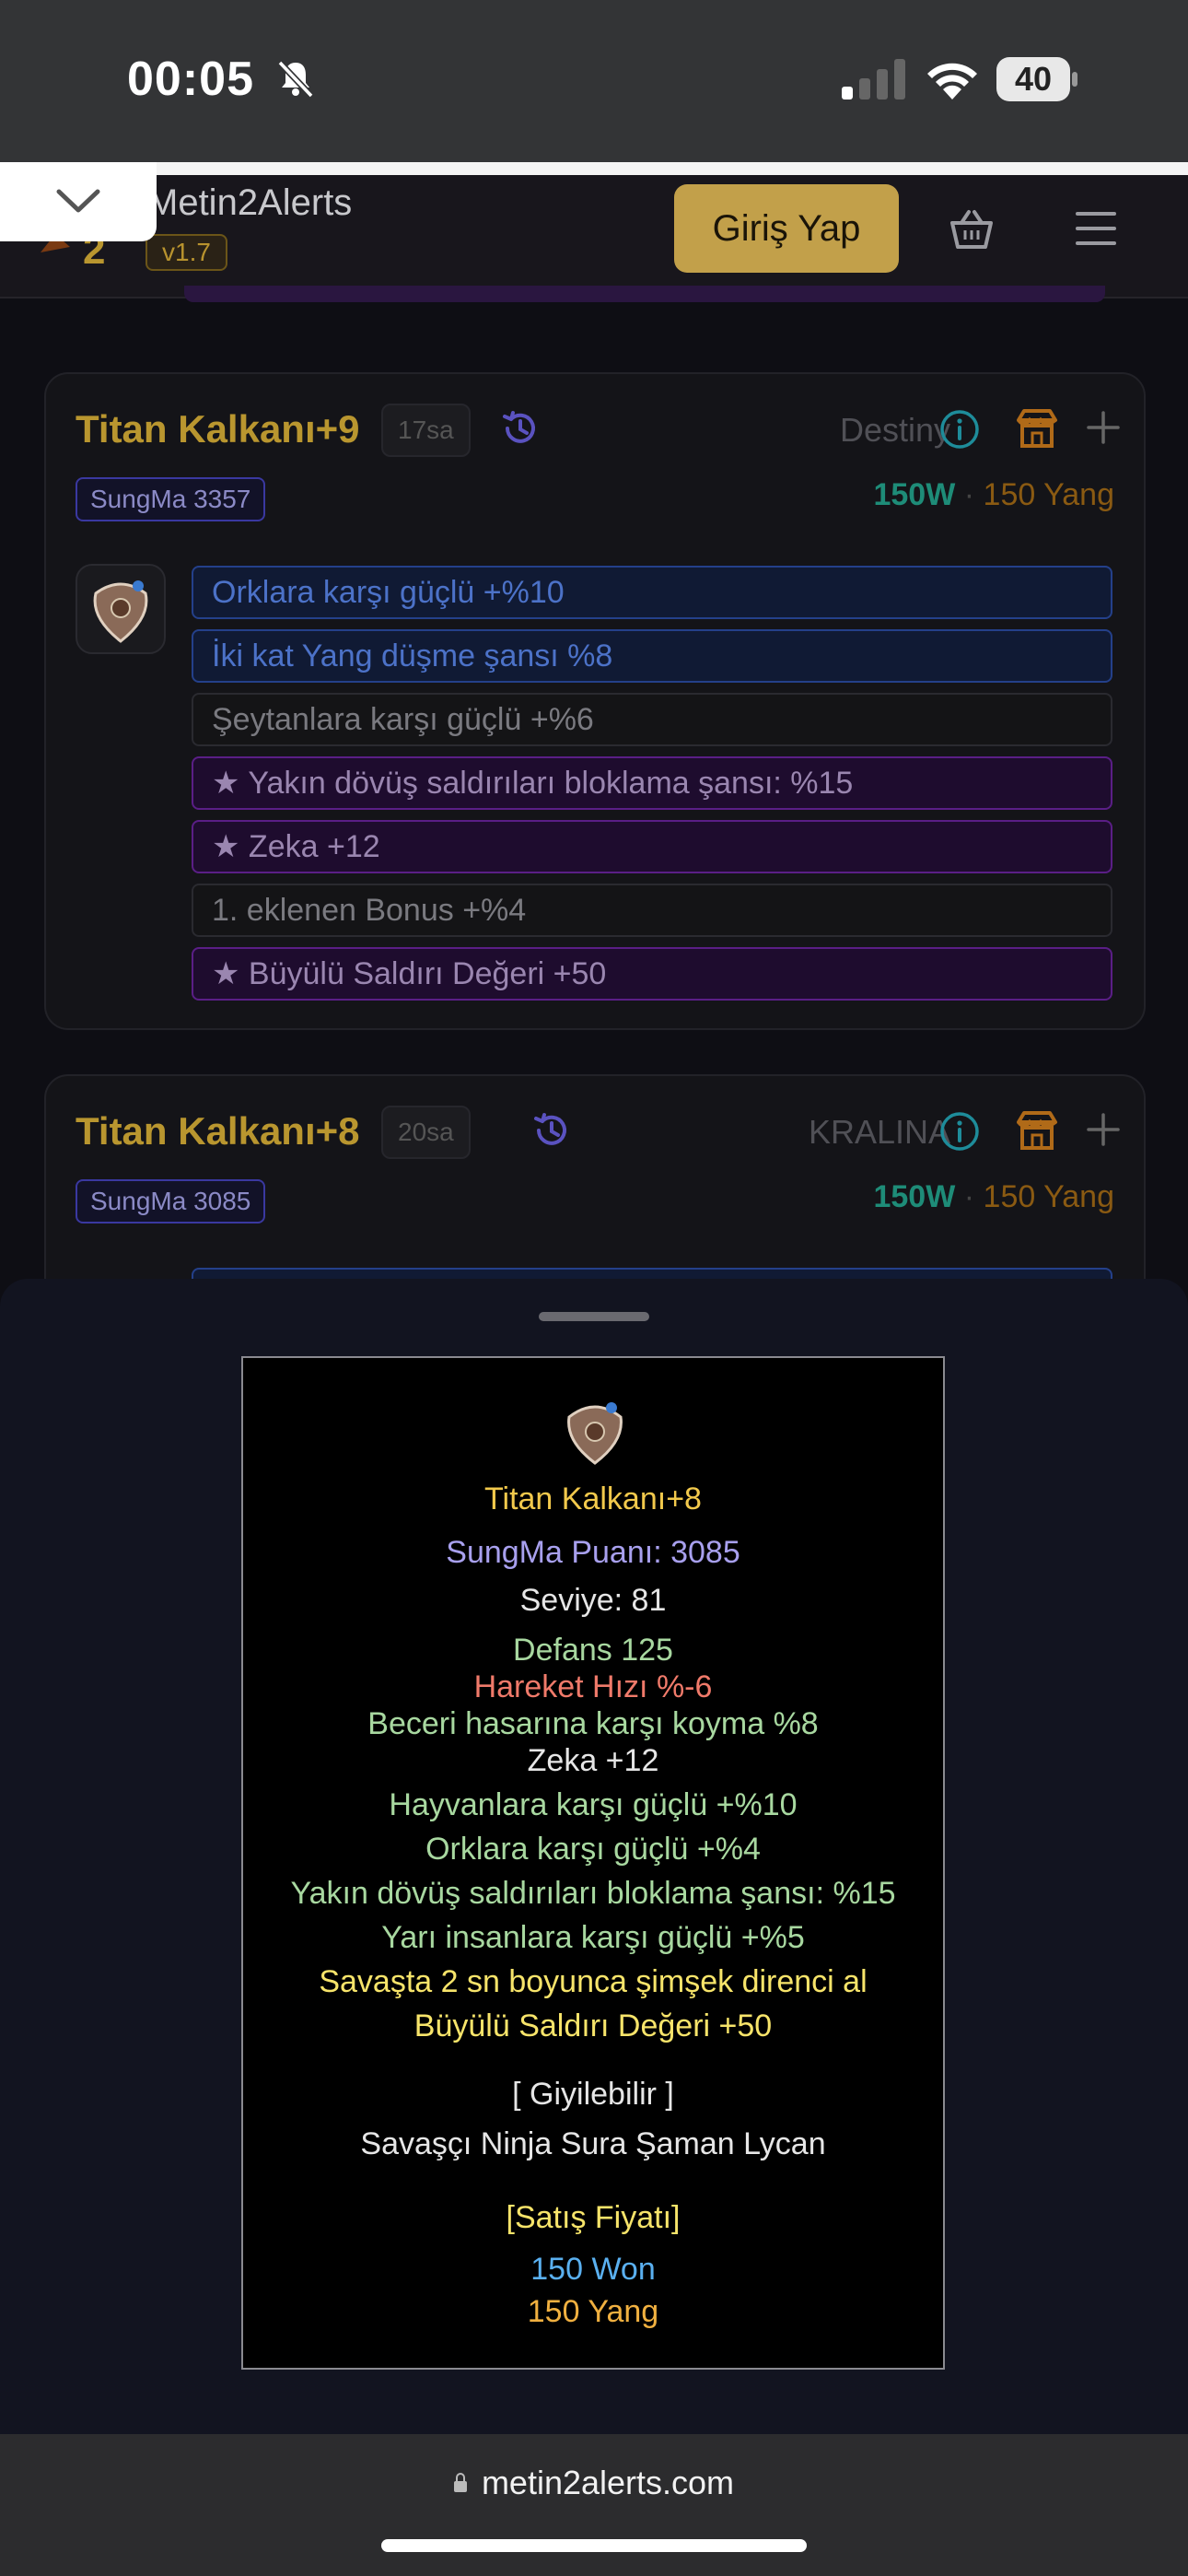 The height and width of the screenshot is (2576, 1188). What do you see at coordinates (593, 2094) in the screenshot?
I see `tooltip-wearable: [ Giyilebilir ]` at bounding box center [593, 2094].